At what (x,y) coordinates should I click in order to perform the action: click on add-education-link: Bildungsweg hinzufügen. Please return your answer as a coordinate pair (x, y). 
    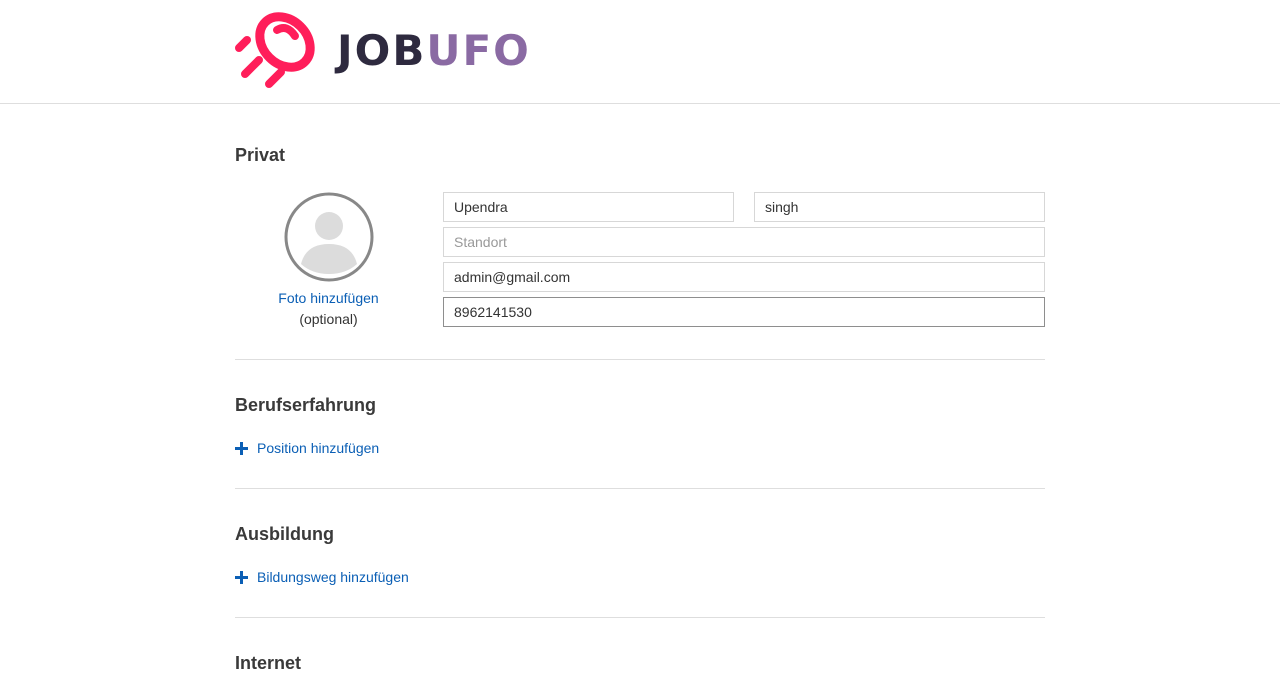
    Looking at the image, I should click on (322, 577).